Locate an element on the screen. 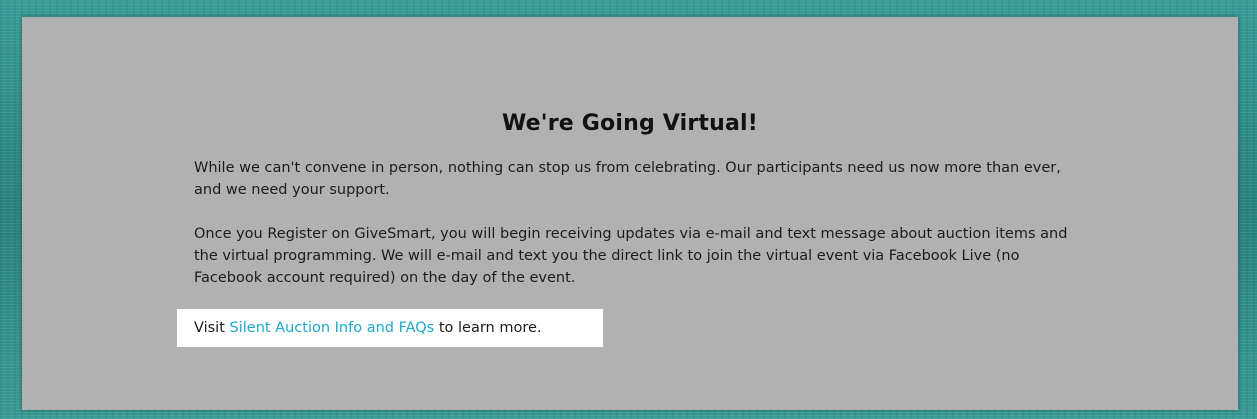 The image size is (1257, 419). page-title: We're Going Virtual! is located at coordinates (630, 123).